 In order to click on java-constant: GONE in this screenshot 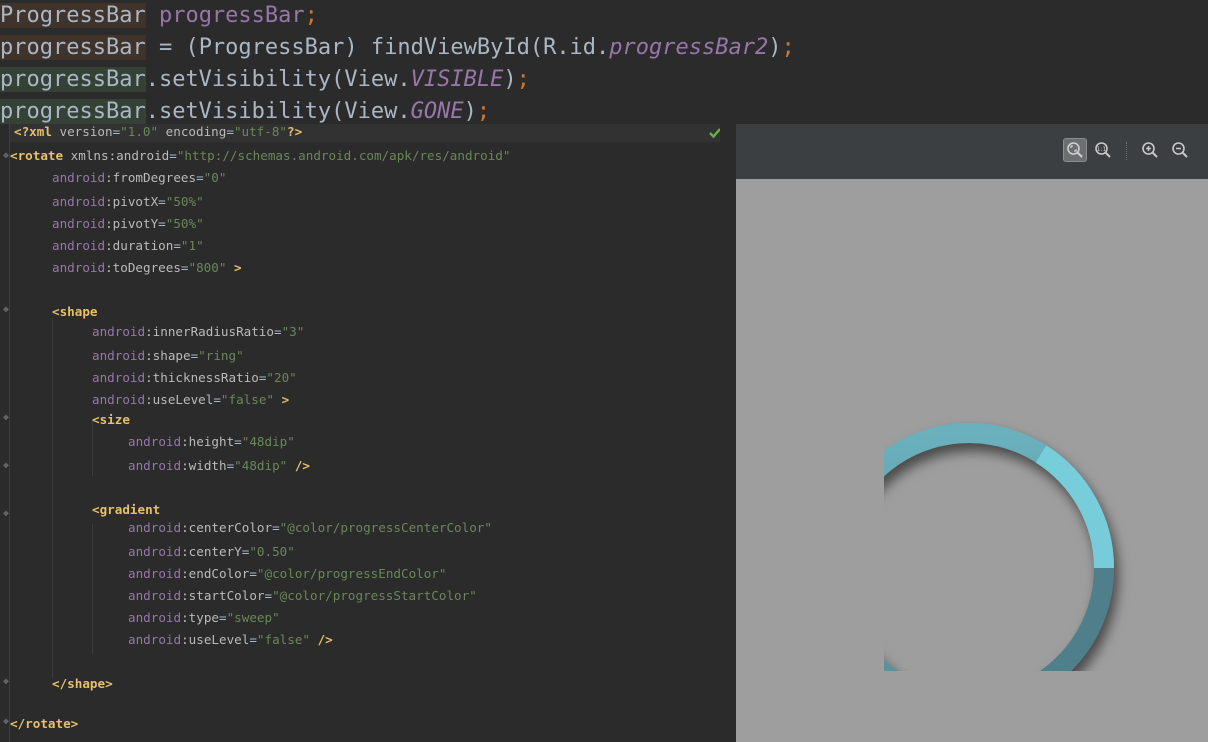, I will do `click(437, 111)`.